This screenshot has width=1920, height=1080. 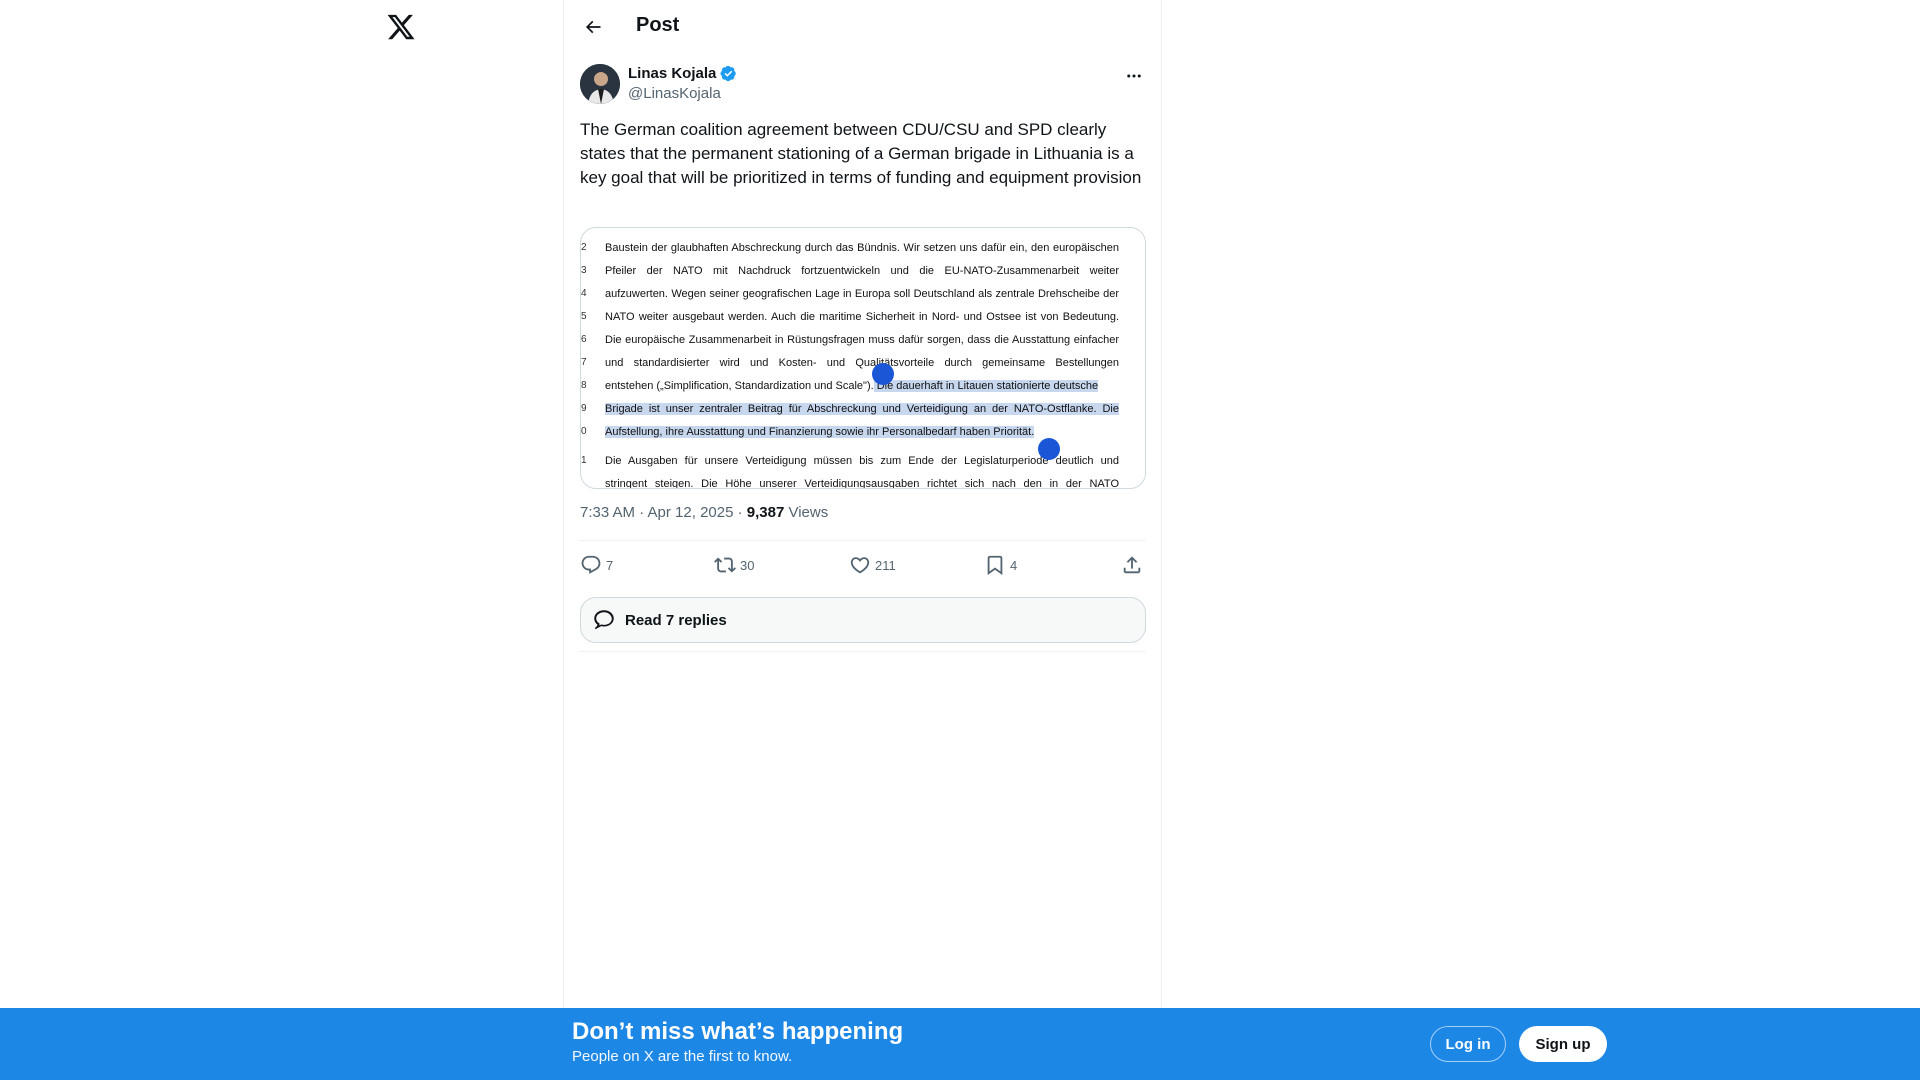 What do you see at coordinates (862, 26) in the screenshot?
I see `post-header: Post` at bounding box center [862, 26].